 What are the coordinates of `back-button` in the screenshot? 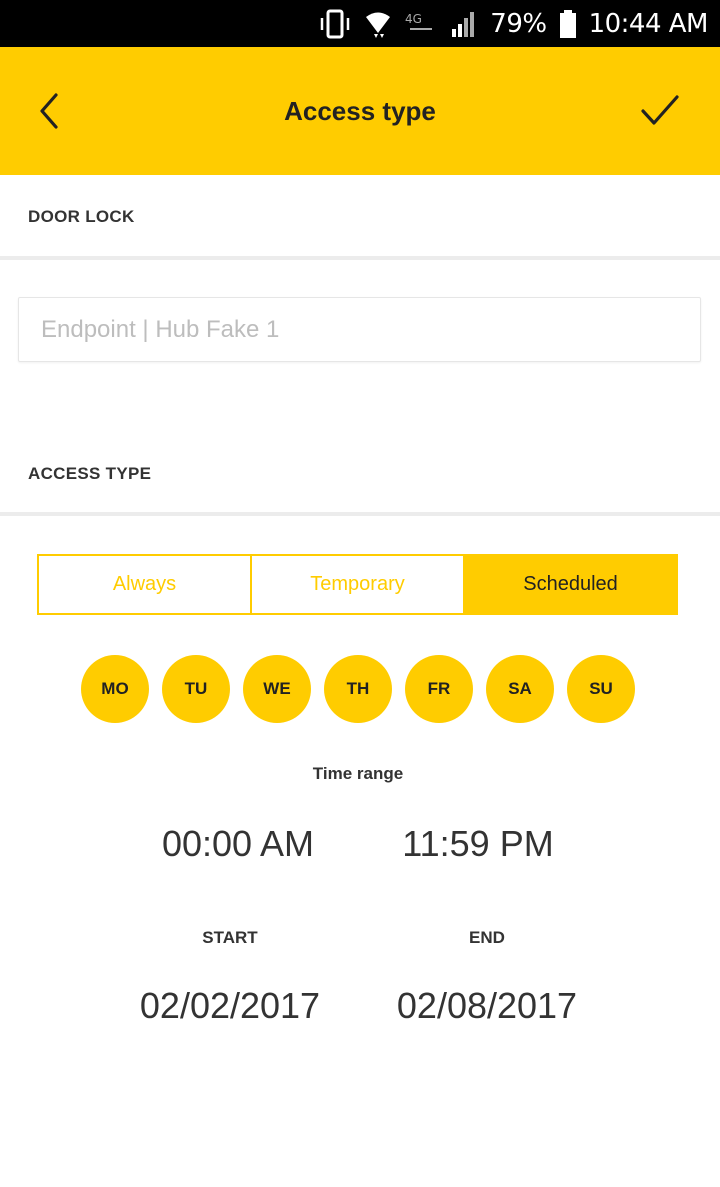 It's located at (52, 111).